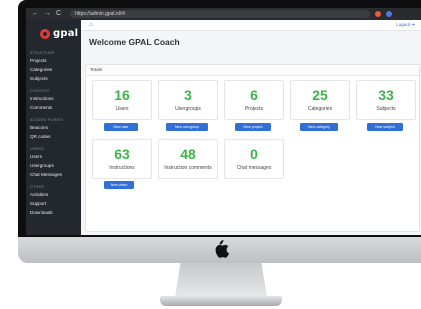 This screenshot has height=309, width=421. I want to click on logout-icon: ➜, so click(413, 24).